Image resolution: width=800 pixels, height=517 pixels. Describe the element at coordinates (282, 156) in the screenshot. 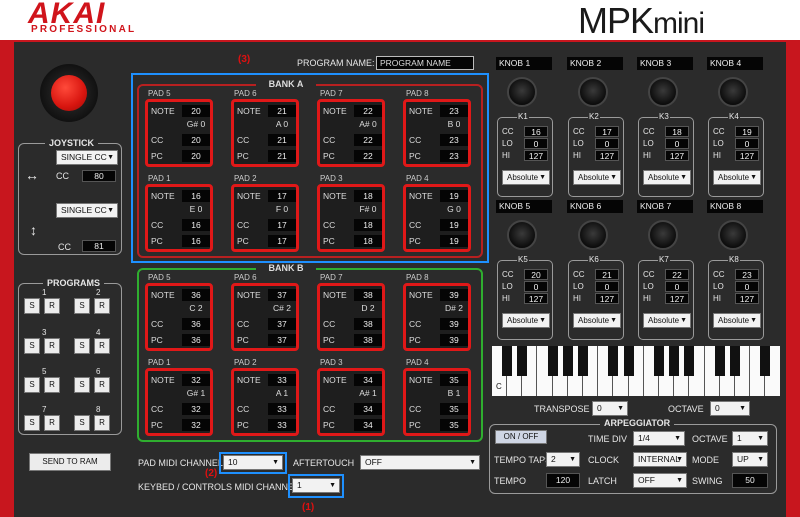

I see `pad-pc-field: 21` at that location.